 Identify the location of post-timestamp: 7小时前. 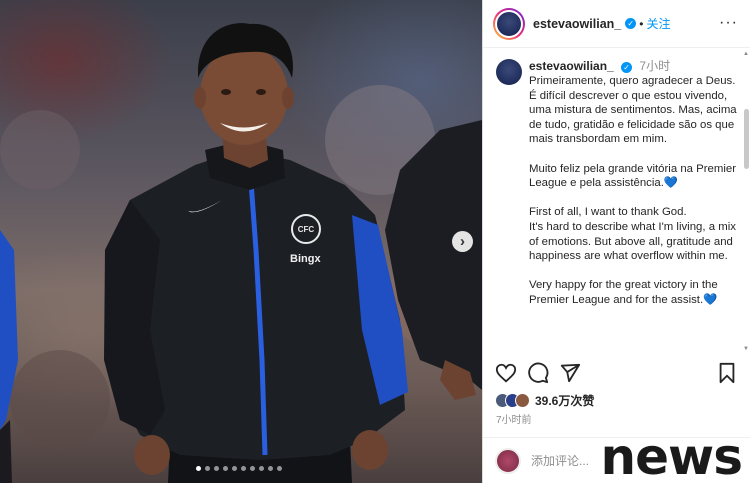
(514, 418).